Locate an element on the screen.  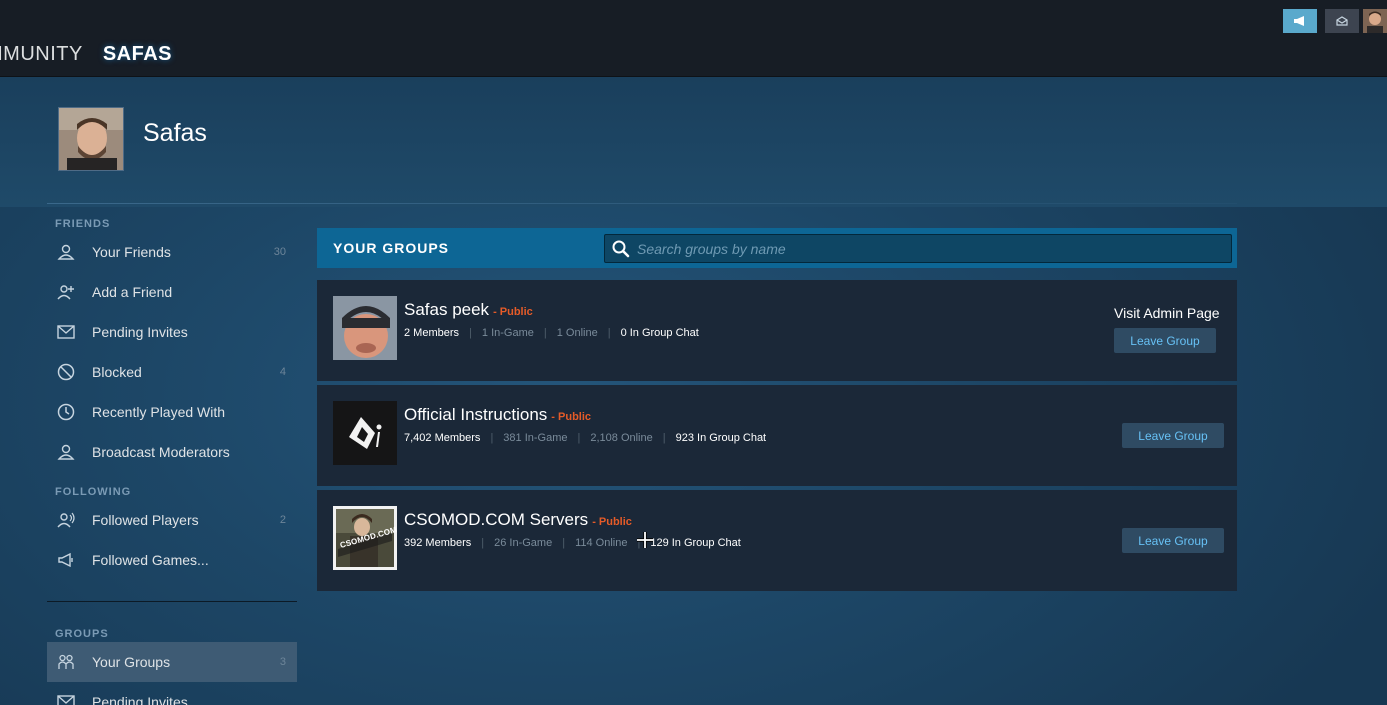
notifications-button is located at coordinates (1342, 21).